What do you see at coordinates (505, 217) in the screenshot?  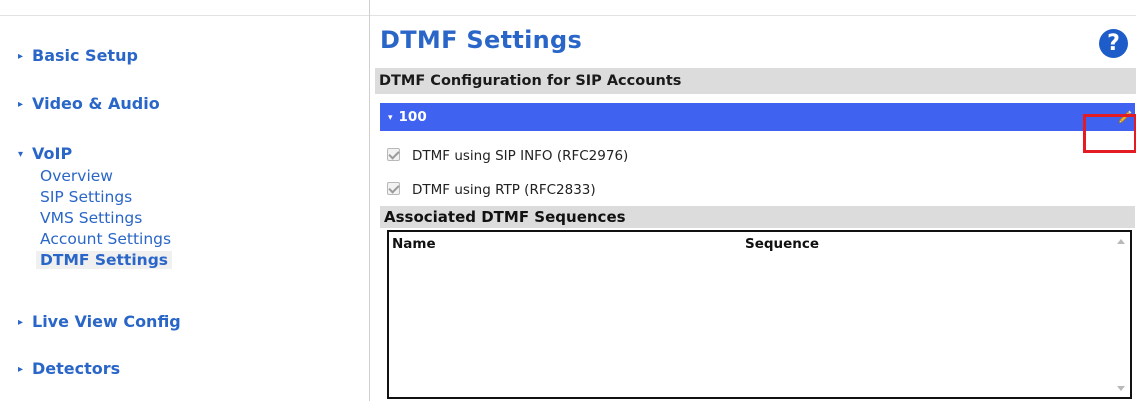 I see `sequences-title: Associated DTMF Sequences` at bounding box center [505, 217].